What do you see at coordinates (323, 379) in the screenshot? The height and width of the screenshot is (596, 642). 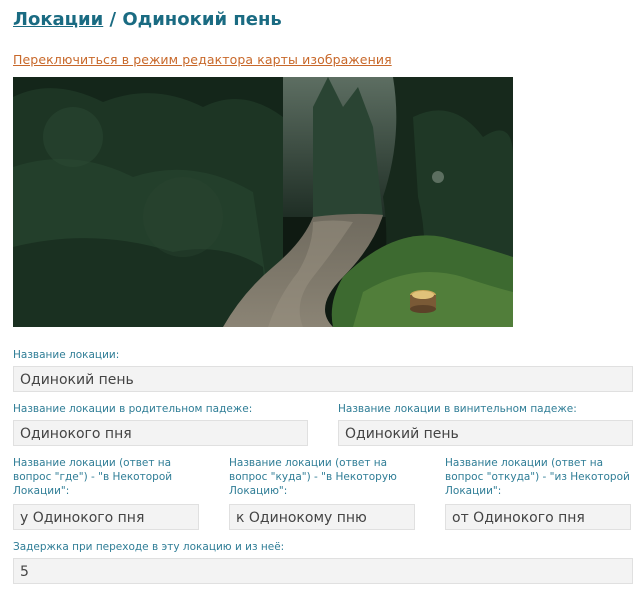 I see `location-name-input: Одинокий пень` at bounding box center [323, 379].